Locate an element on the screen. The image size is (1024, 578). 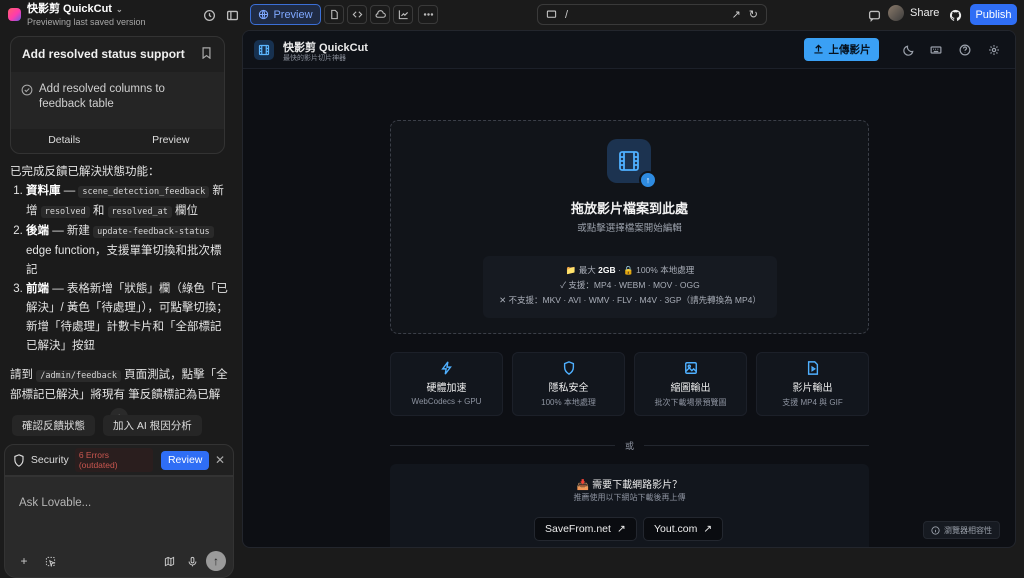
film-logo-icon is located at coordinates (264, 50).